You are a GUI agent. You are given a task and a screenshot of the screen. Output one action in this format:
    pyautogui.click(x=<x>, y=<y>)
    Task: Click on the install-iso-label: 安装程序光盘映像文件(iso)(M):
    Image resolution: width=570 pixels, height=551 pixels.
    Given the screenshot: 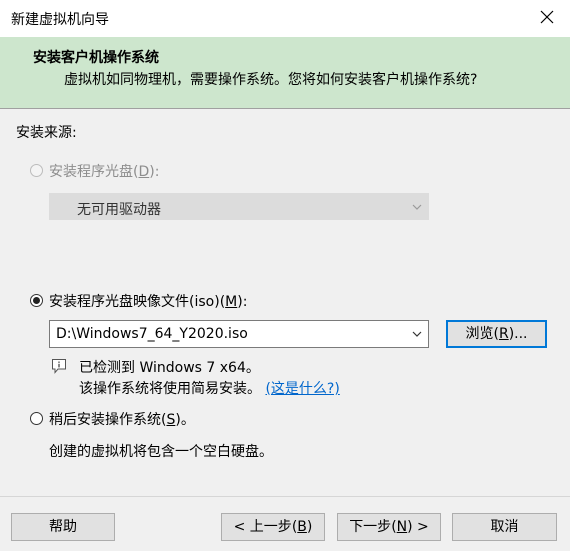 What is the action you would take?
    pyautogui.click(x=148, y=302)
    